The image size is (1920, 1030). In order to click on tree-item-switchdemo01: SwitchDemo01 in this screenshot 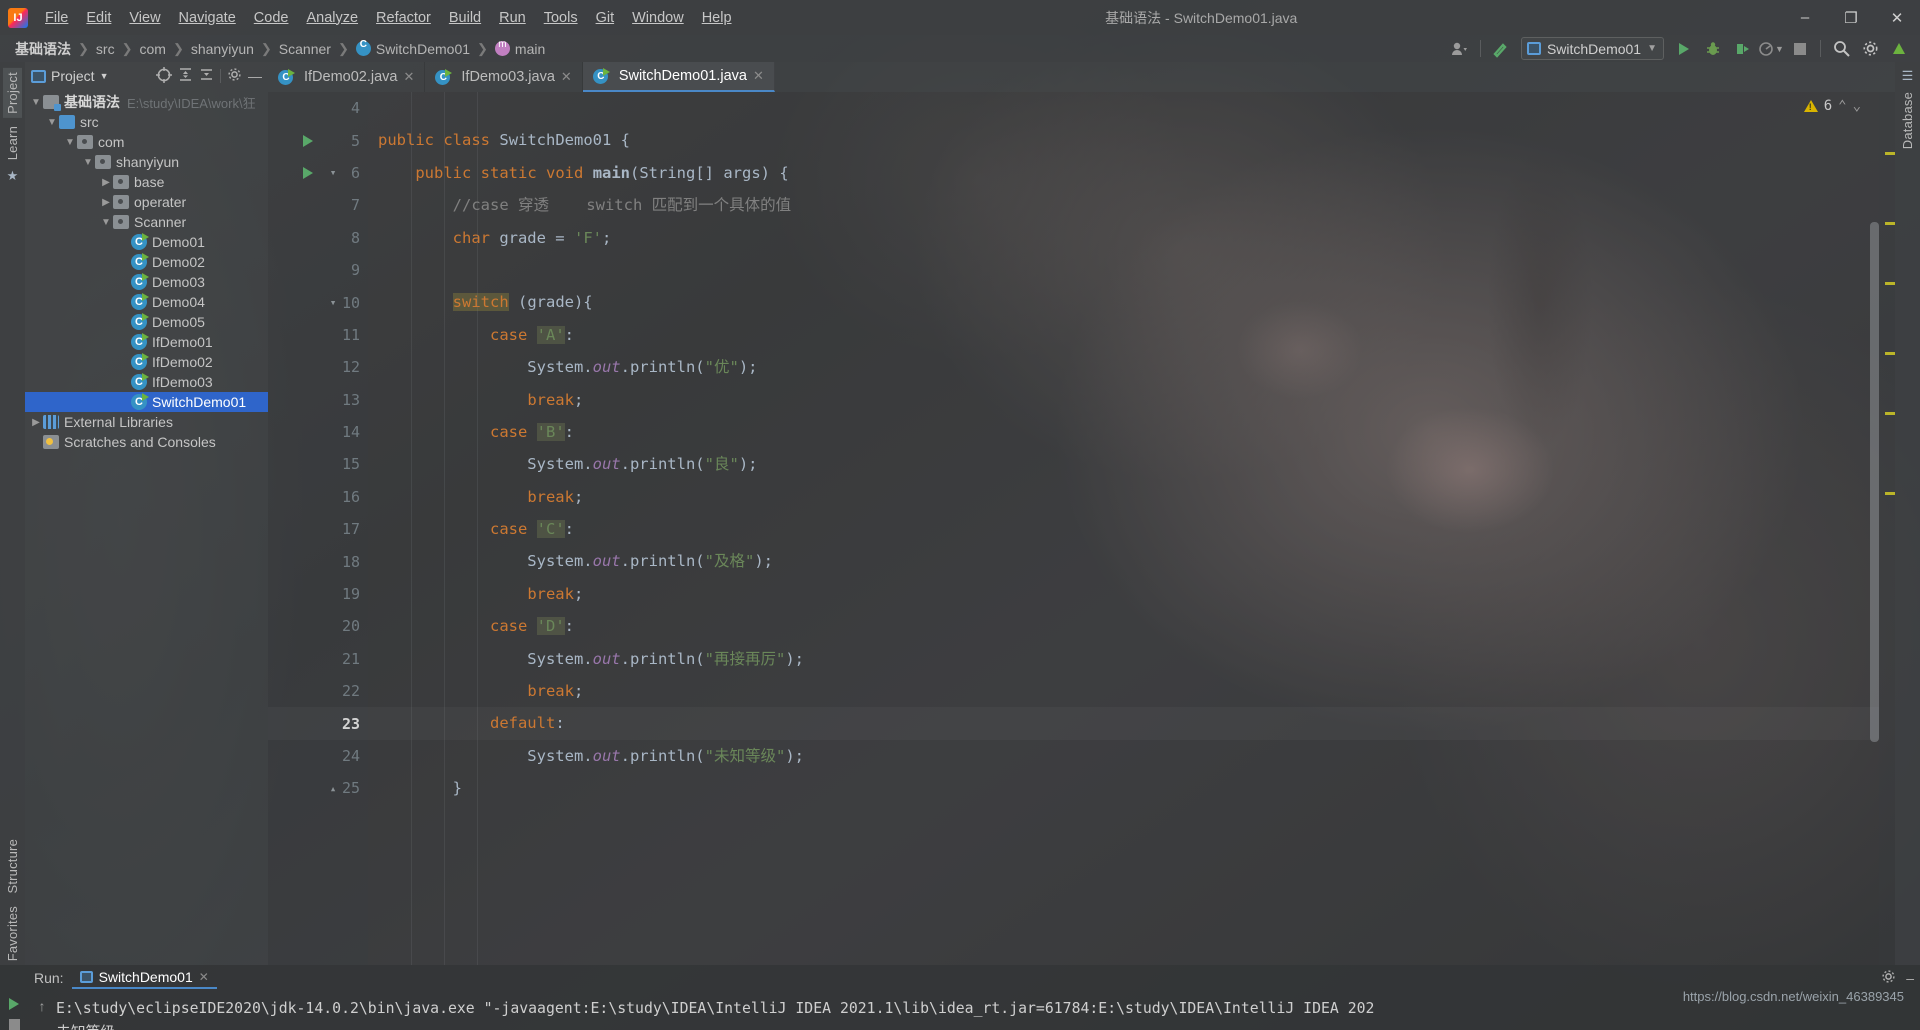, I will do `click(146, 402)`.